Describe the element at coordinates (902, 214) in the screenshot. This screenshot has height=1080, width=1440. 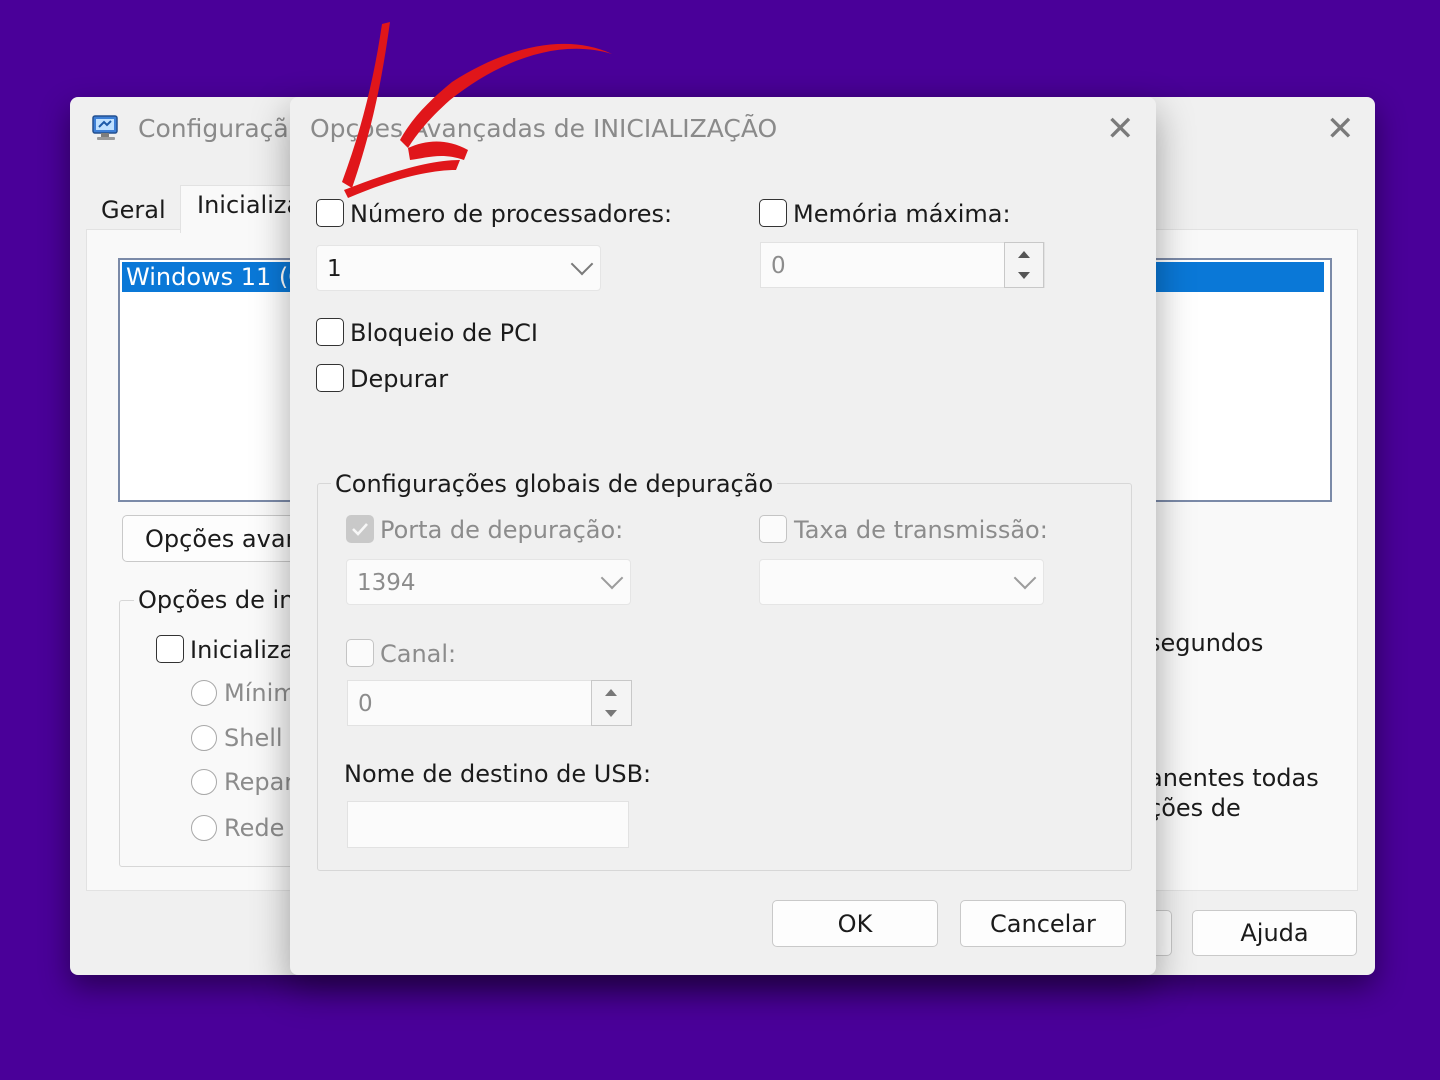
I see `max-memory-label: Memória máxima:` at that location.